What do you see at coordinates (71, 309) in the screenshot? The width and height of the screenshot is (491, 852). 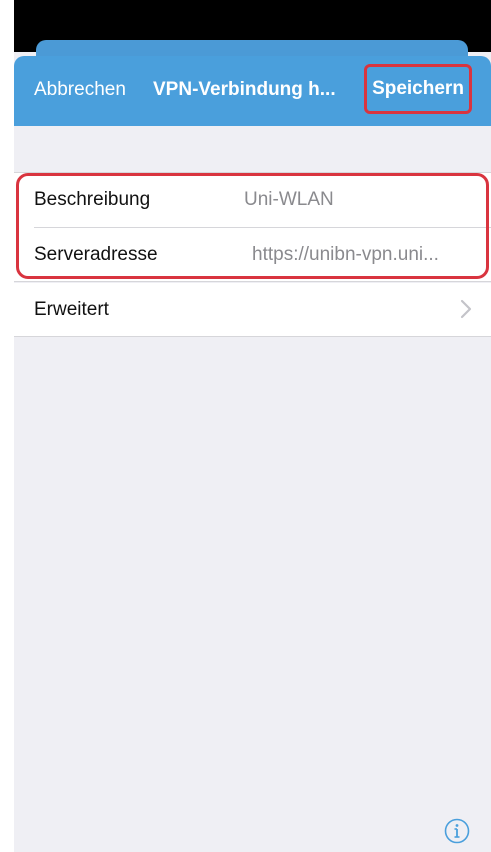 I see `advanced-label: Erweitert` at bounding box center [71, 309].